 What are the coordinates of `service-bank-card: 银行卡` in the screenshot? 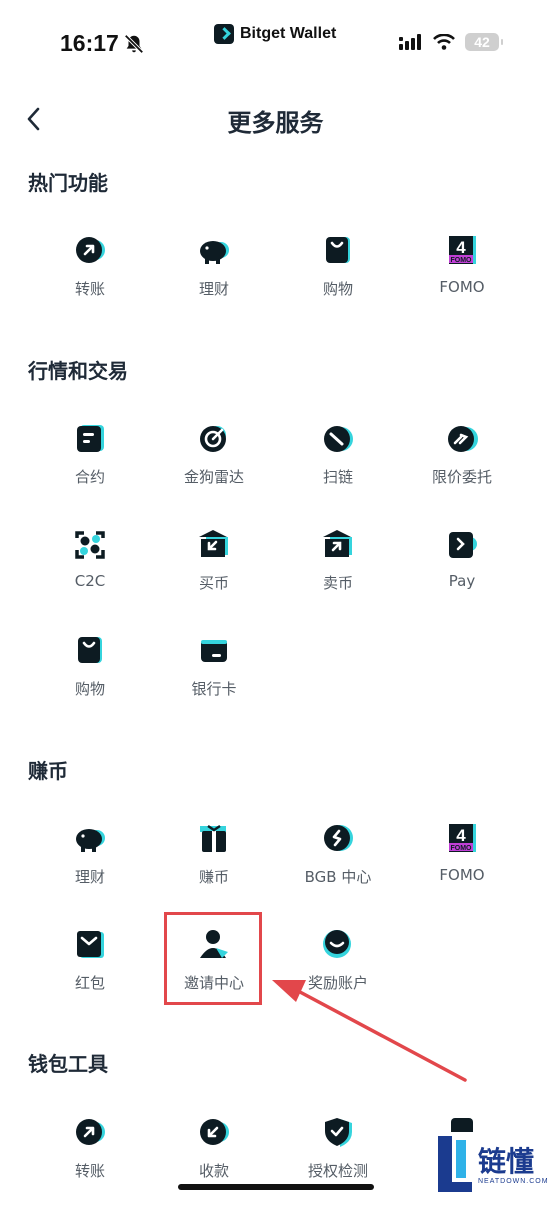 It's located at (214, 682).